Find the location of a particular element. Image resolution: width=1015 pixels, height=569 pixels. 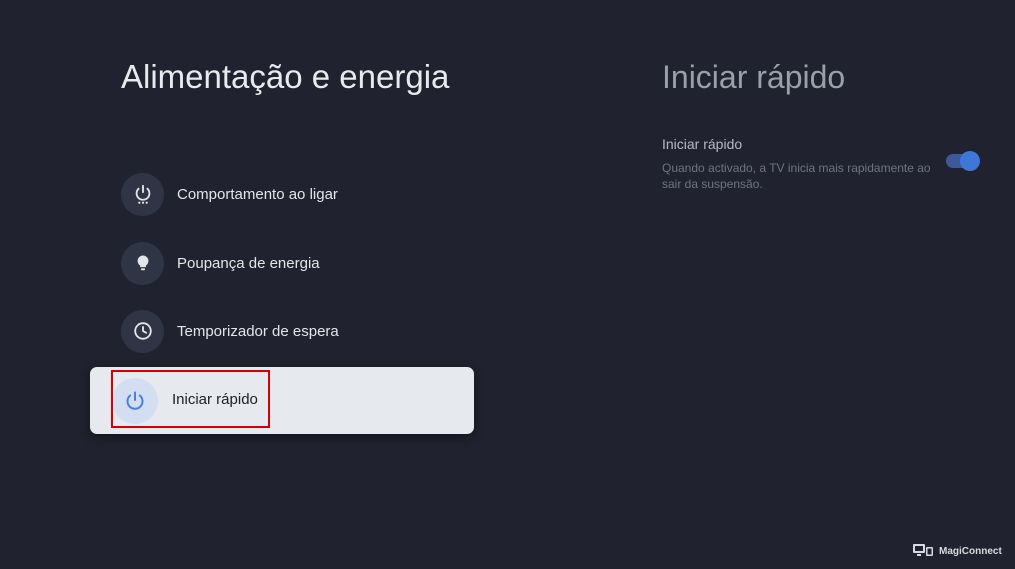

menu-item-power-on-behavior: Comportamento ao ligar is located at coordinates (229, 194).